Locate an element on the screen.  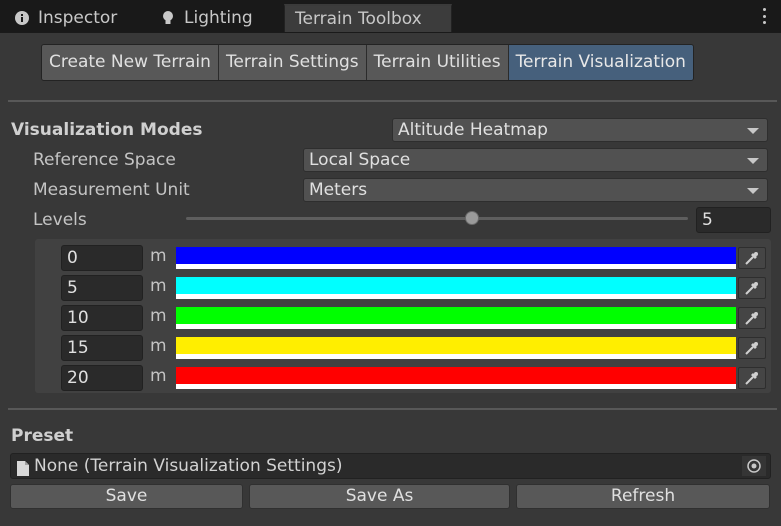
document-icon is located at coordinates (23, 471).